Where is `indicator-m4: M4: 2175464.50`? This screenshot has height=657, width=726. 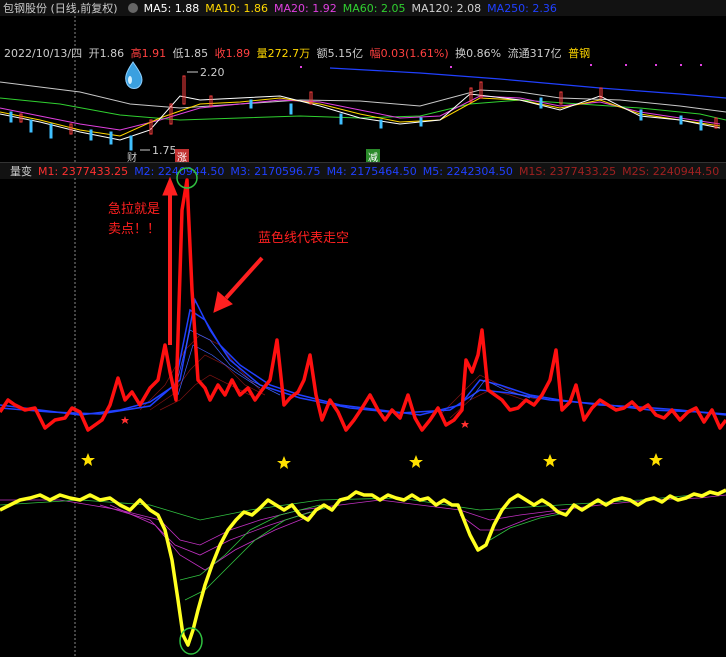 indicator-m4: M4: 2175464.50 is located at coordinates (371, 171).